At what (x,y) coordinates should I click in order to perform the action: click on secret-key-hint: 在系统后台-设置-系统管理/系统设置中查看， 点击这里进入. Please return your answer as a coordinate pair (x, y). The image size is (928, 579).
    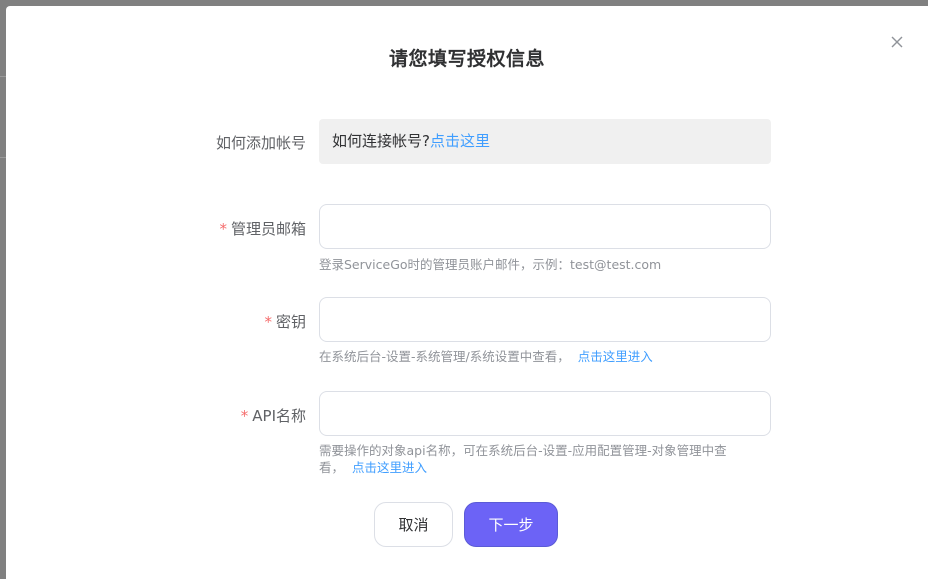
    Looking at the image, I should click on (545, 356).